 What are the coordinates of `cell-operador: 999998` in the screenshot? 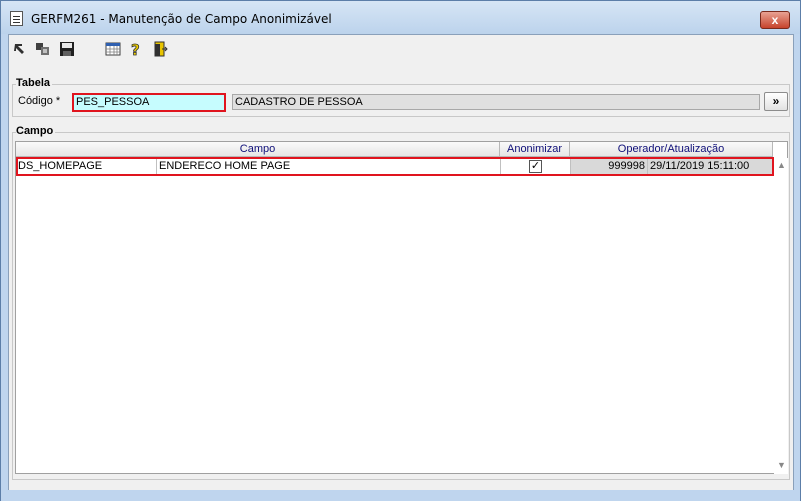 It's located at (609, 166).